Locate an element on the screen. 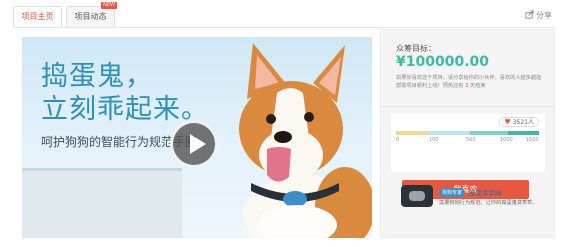 The height and width of the screenshot is (247, 568). progress-bar is located at coordinates (467, 133).